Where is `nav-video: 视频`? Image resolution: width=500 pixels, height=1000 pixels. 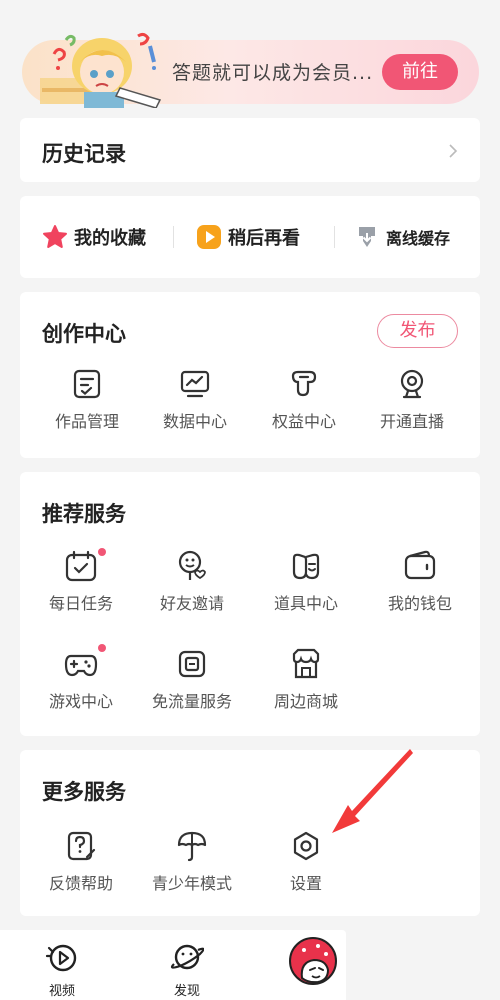
nav-video: 视频 is located at coordinates (62, 969).